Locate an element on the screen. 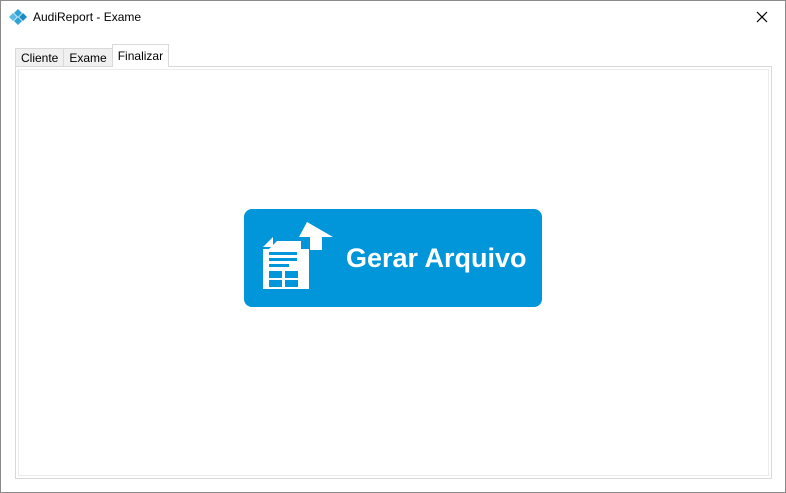 Image resolution: width=786 pixels, height=493 pixels. tab-cliente: Cliente is located at coordinates (40, 57).